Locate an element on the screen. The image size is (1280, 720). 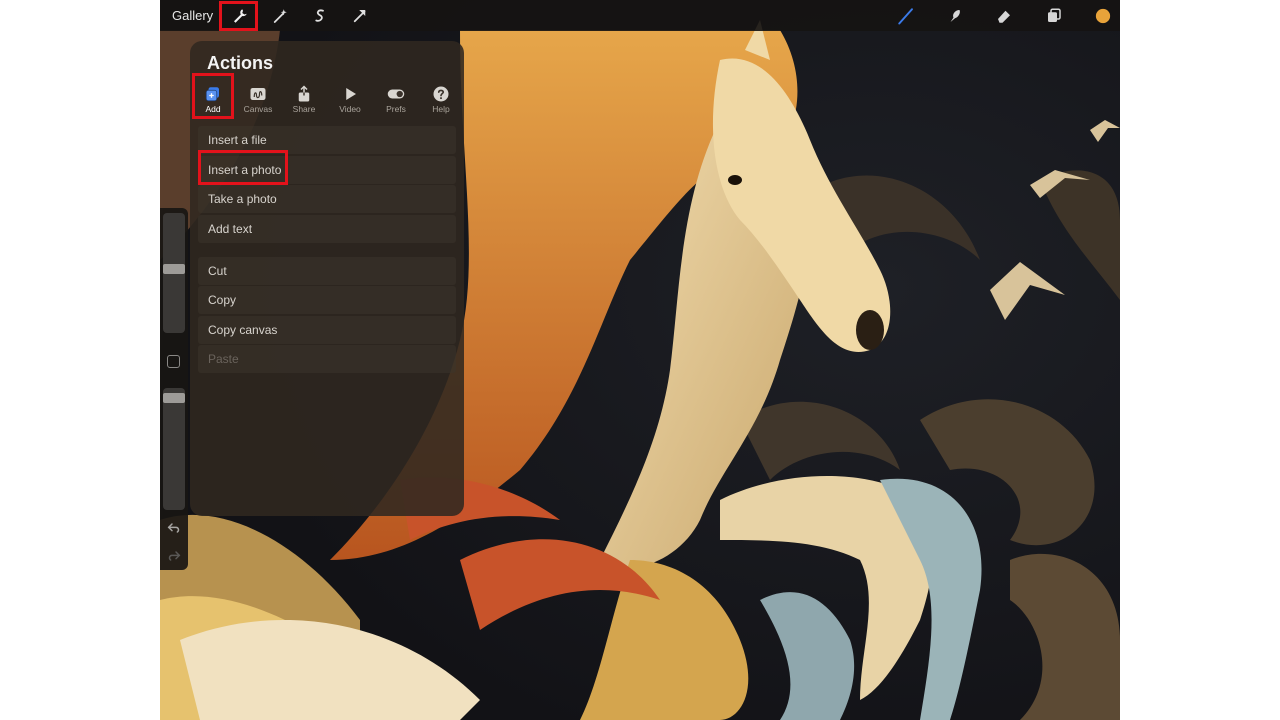
brush-size-thumb is located at coordinates (174, 269).